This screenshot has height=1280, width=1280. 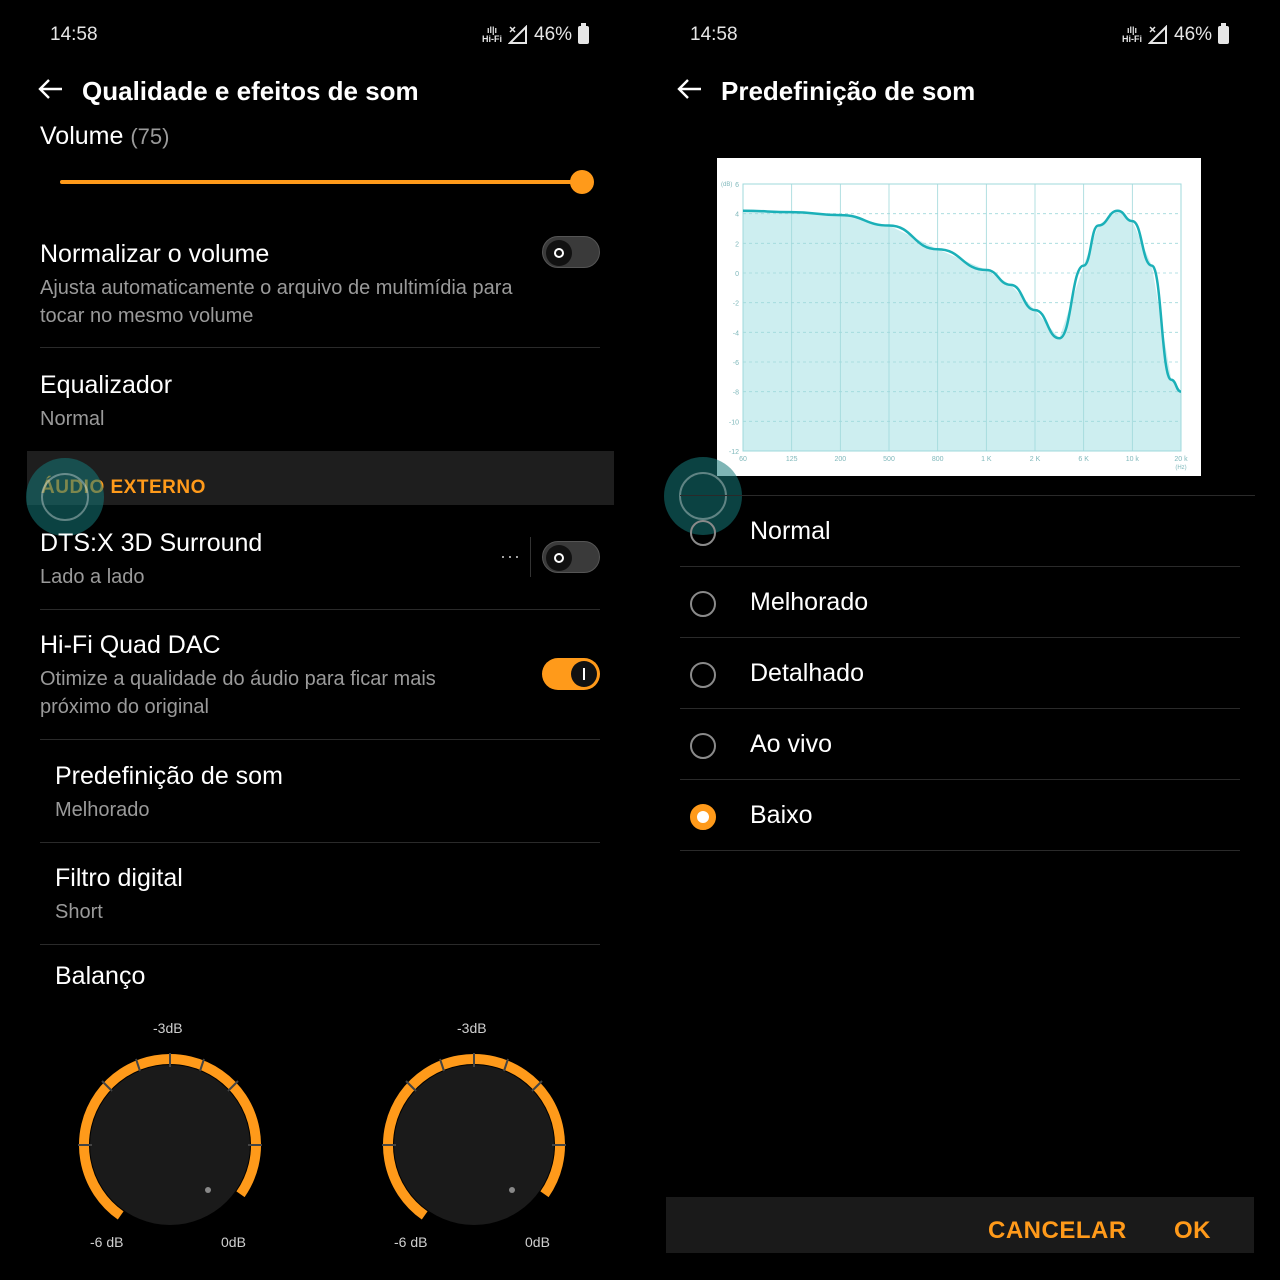 What do you see at coordinates (1133, 459) in the screenshot?
I see `x-tick-label: 10 k` at bounding box center [1133, 459].